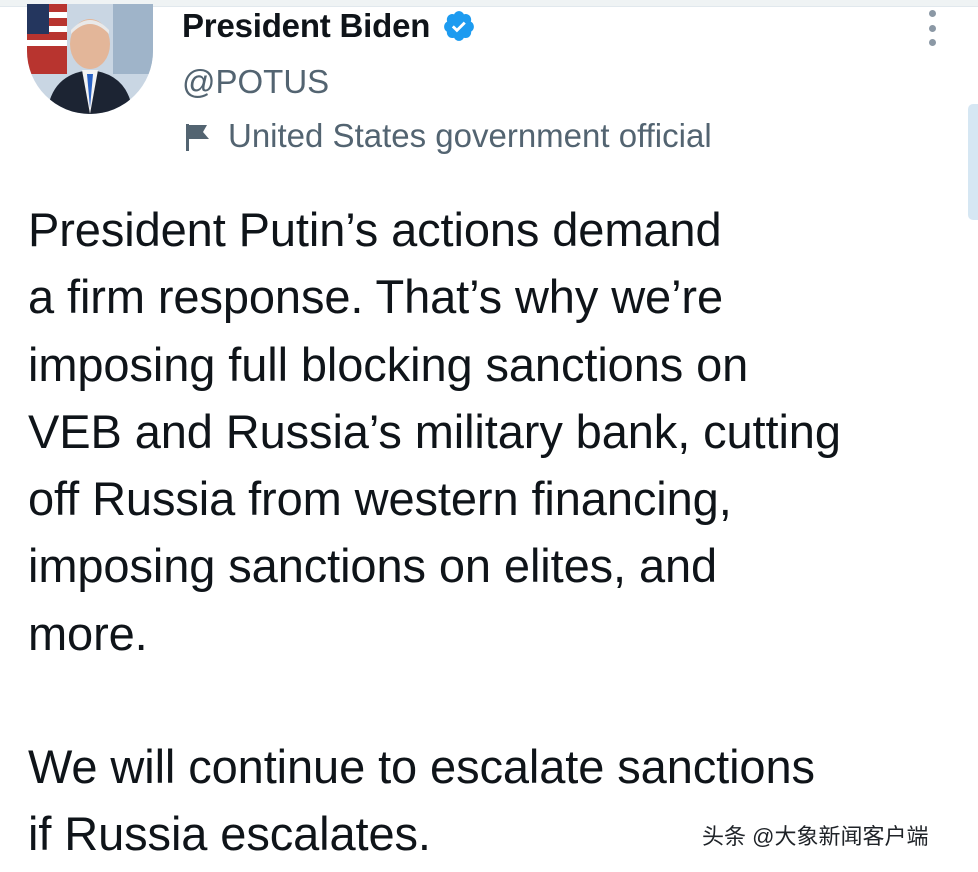  I want to click on more-options-button, so click(932, 28).